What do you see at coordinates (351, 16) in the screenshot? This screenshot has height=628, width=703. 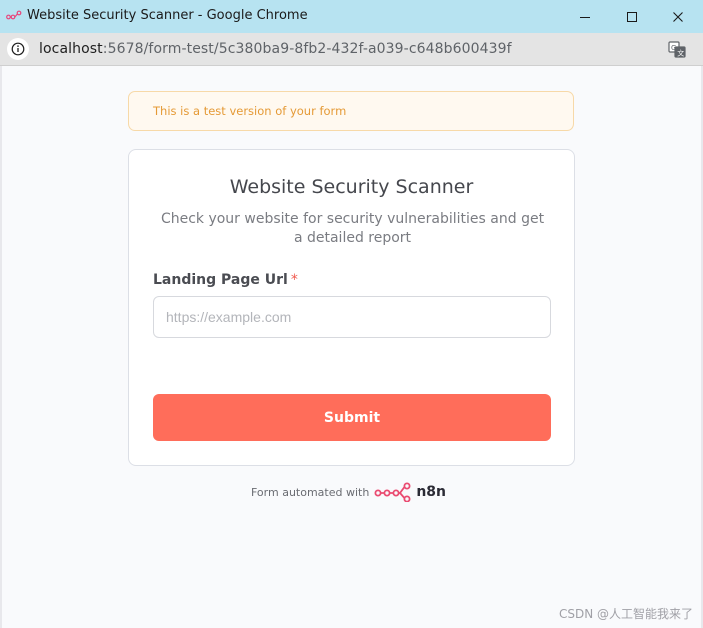 I see `window-titlebar: Website Security Scanner - Google Chrome` at bounding box center [351, 16].